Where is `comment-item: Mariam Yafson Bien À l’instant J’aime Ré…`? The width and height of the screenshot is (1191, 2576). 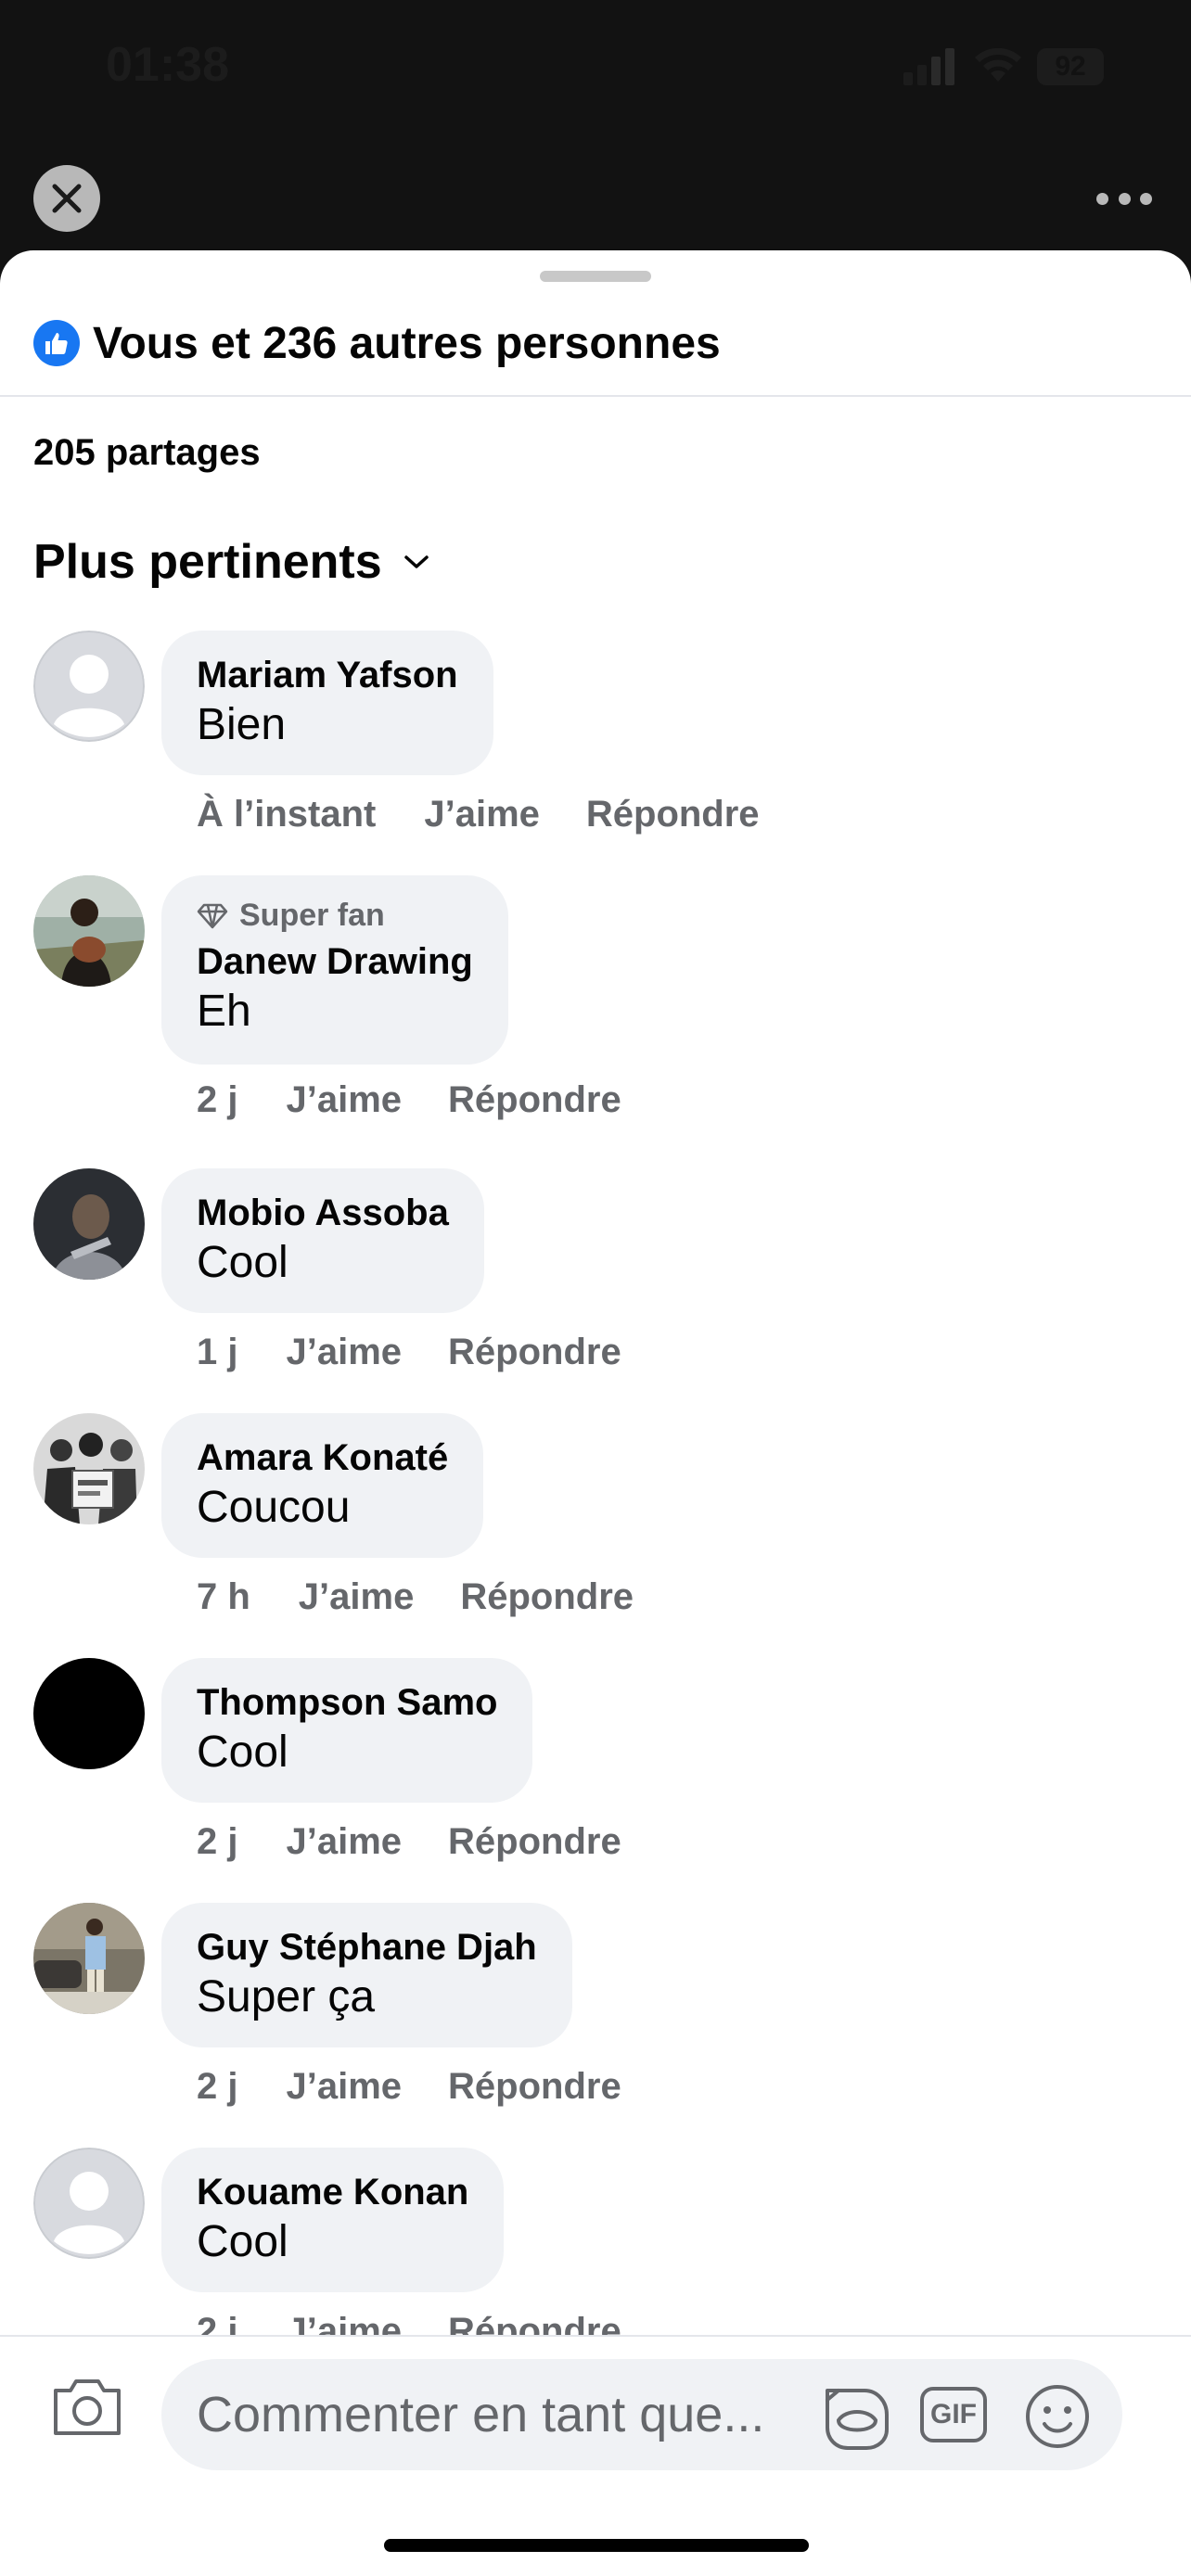
comment-item: Mariam Yafson Bien À l’instant J’aime Ré… is located at coordinates (595, 753).